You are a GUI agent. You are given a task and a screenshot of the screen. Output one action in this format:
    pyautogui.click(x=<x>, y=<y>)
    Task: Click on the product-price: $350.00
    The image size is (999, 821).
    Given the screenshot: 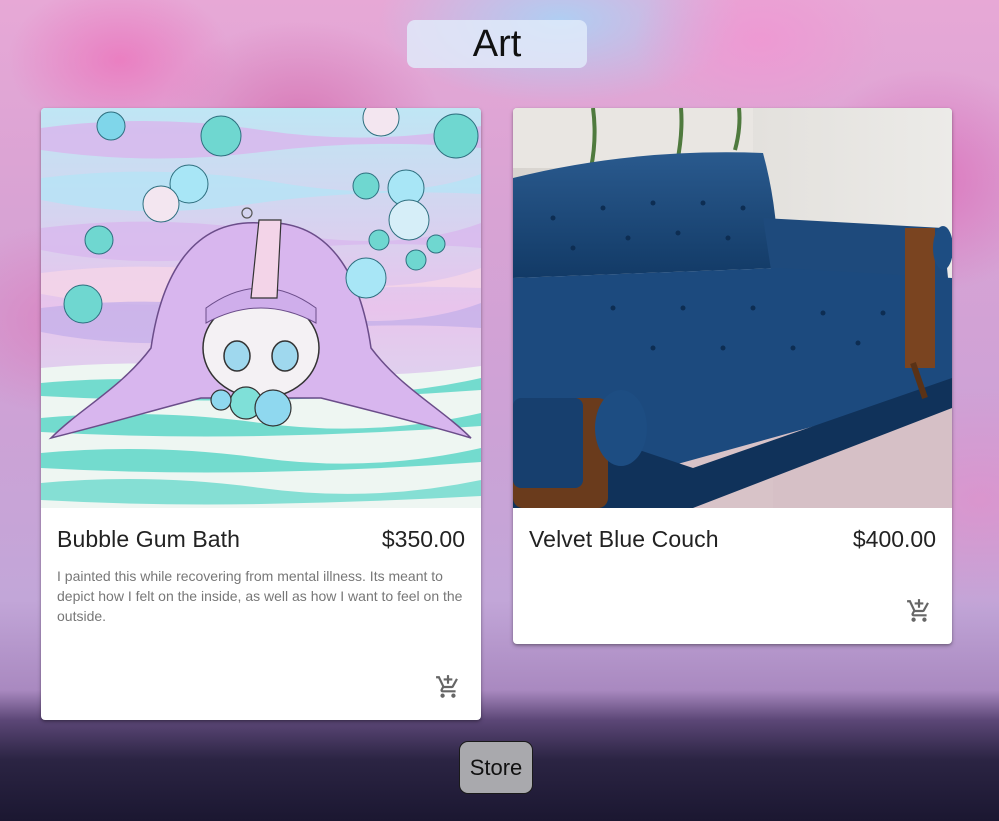 What is the action you would take?
    pyautogui.click(x=423, y=539)
    